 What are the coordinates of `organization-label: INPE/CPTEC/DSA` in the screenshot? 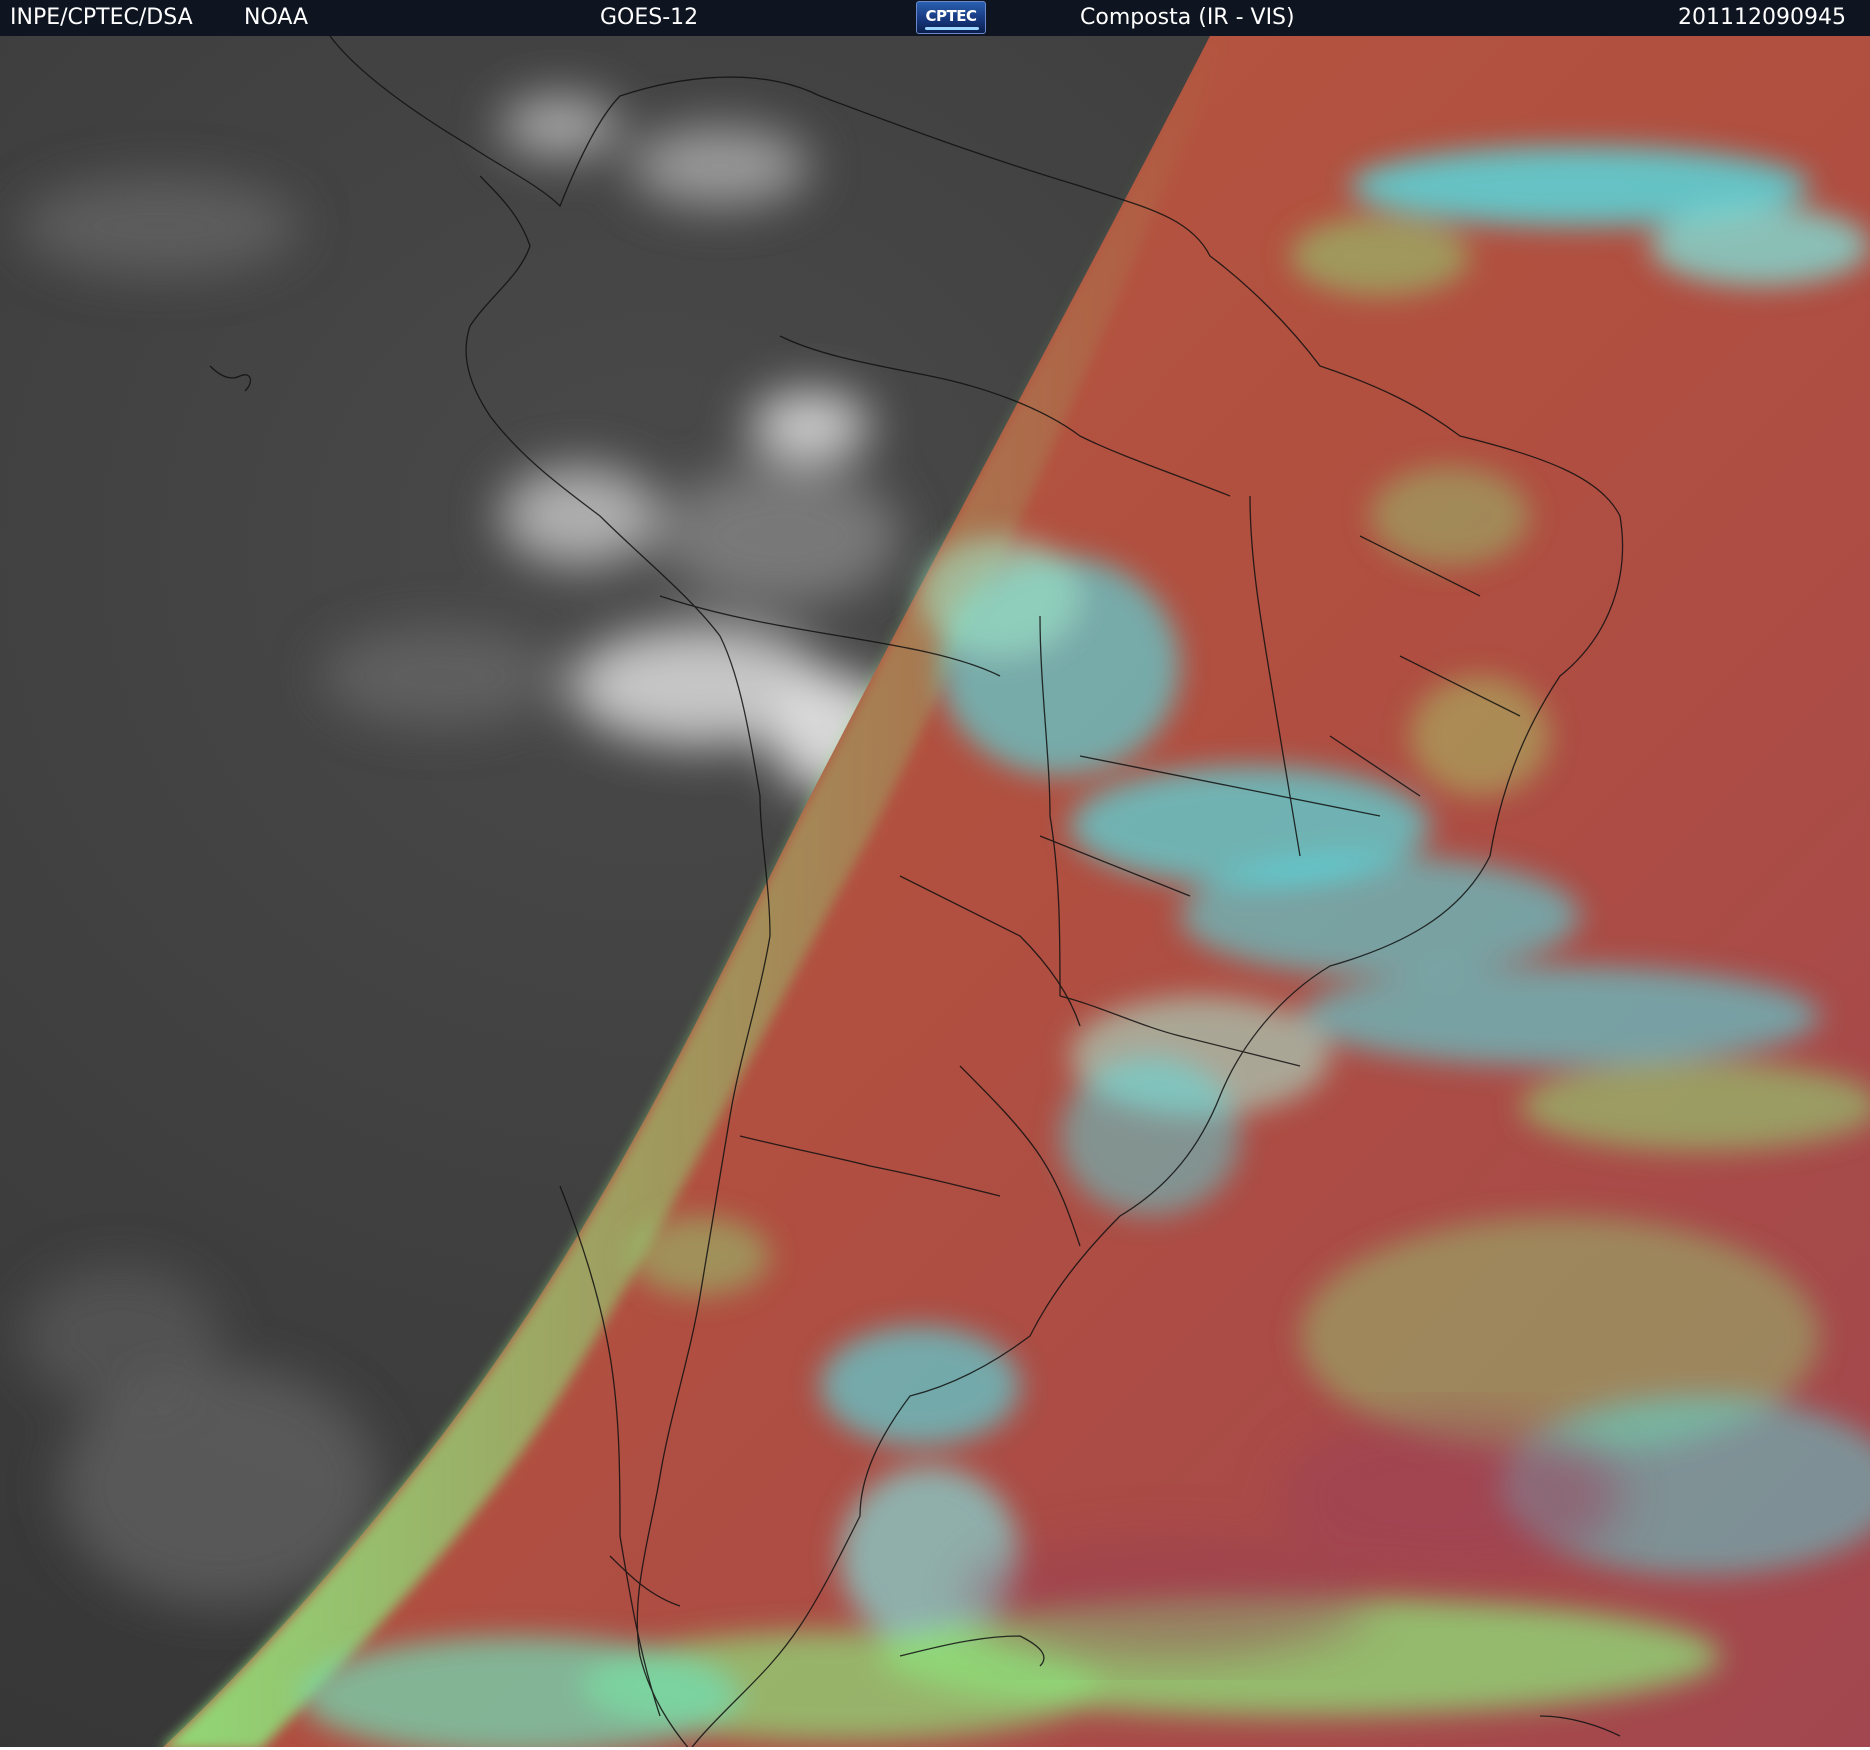 It's located at (101, 17).